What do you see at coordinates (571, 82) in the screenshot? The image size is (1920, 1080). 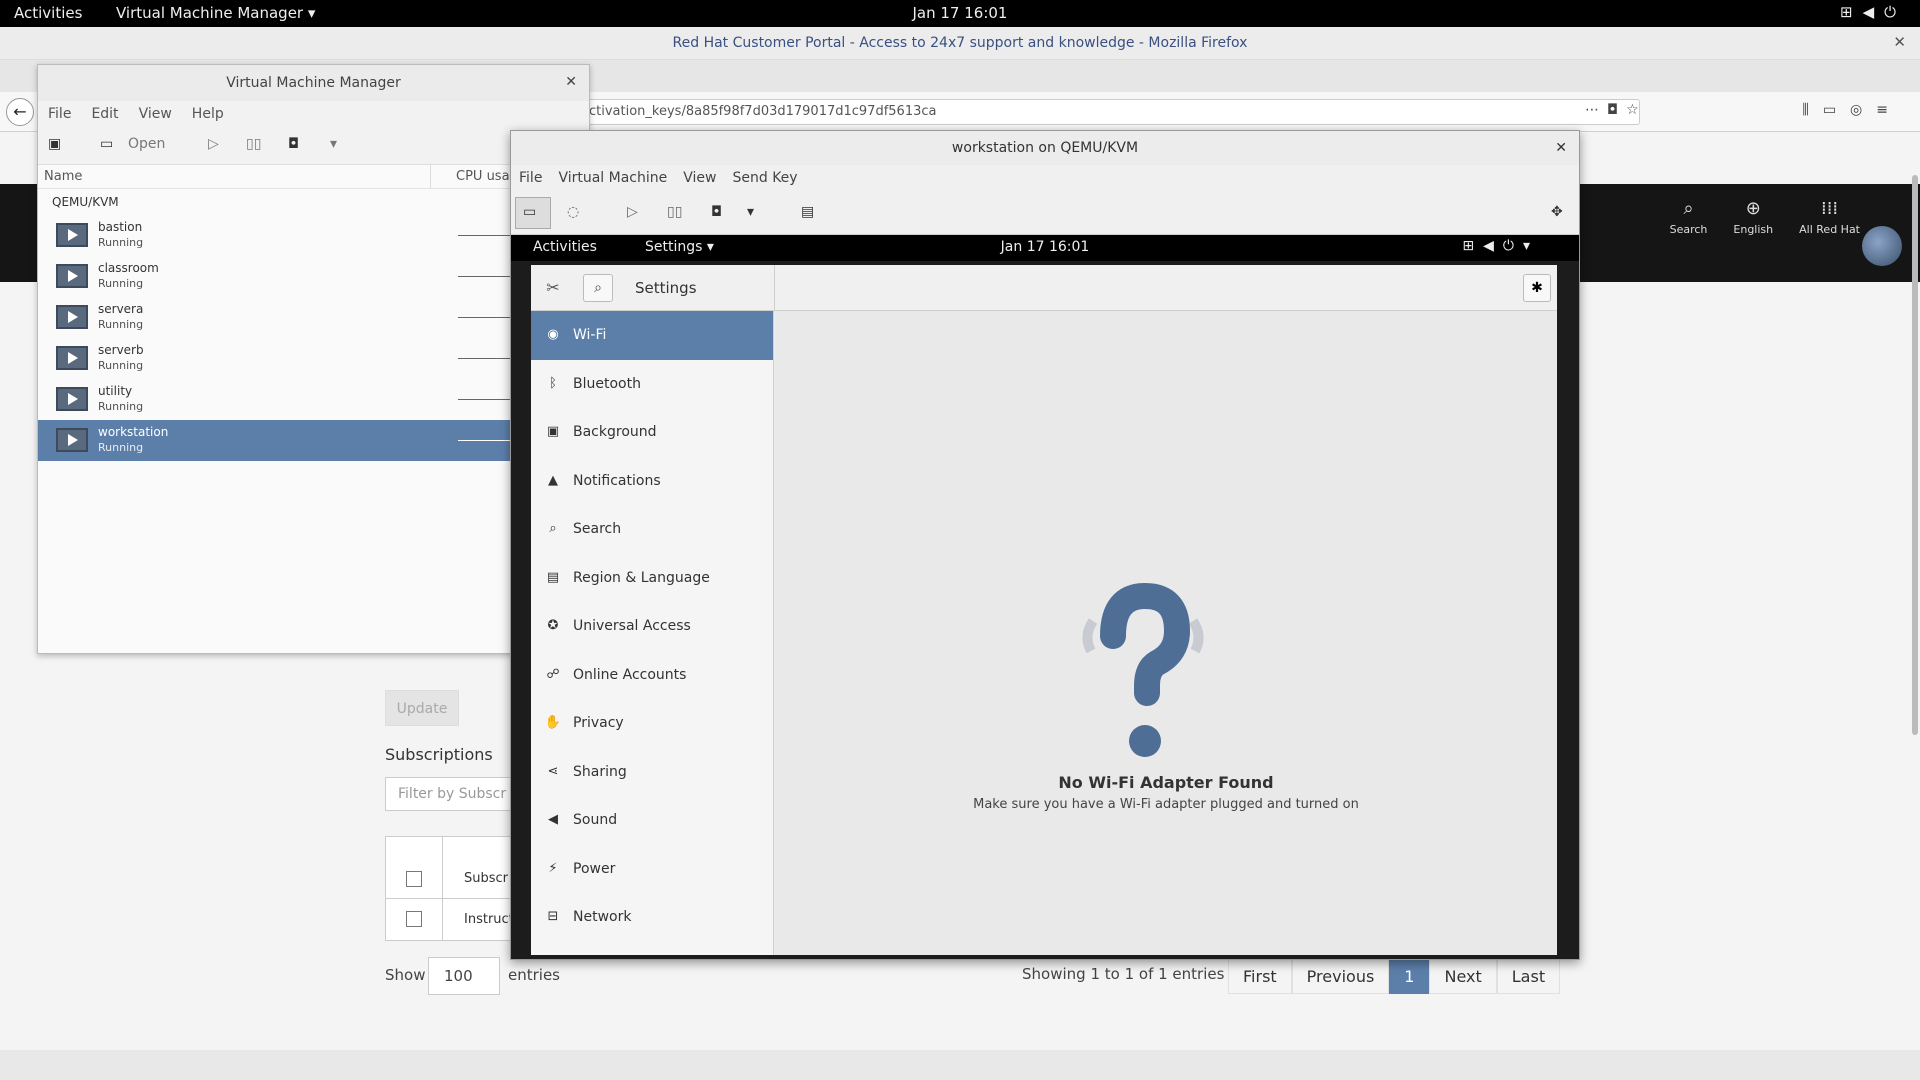 I see `vmm-close-button: ✕` at bounding box center [571, 82].